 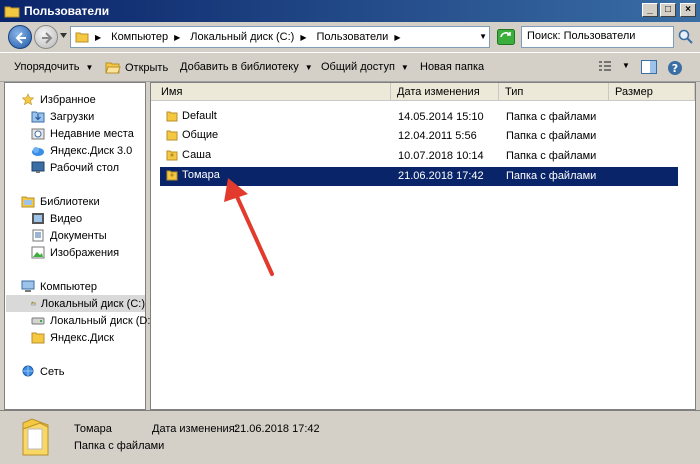 I want to click on details-type: Папка с файлами, so click(x=119, y=446).